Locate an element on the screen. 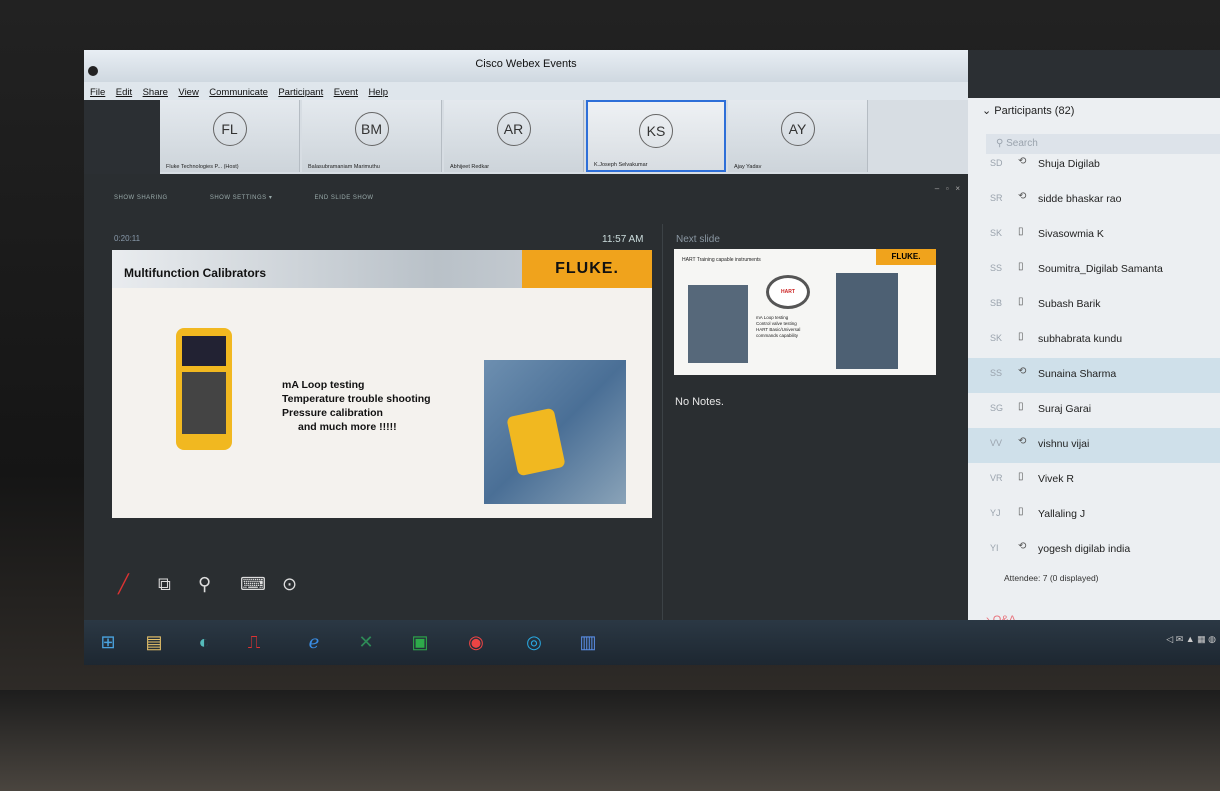 The width and height of the screenshot is (1220, 791). list-item: VR ▯ Vivek R is located at coordinates (1094, 480).